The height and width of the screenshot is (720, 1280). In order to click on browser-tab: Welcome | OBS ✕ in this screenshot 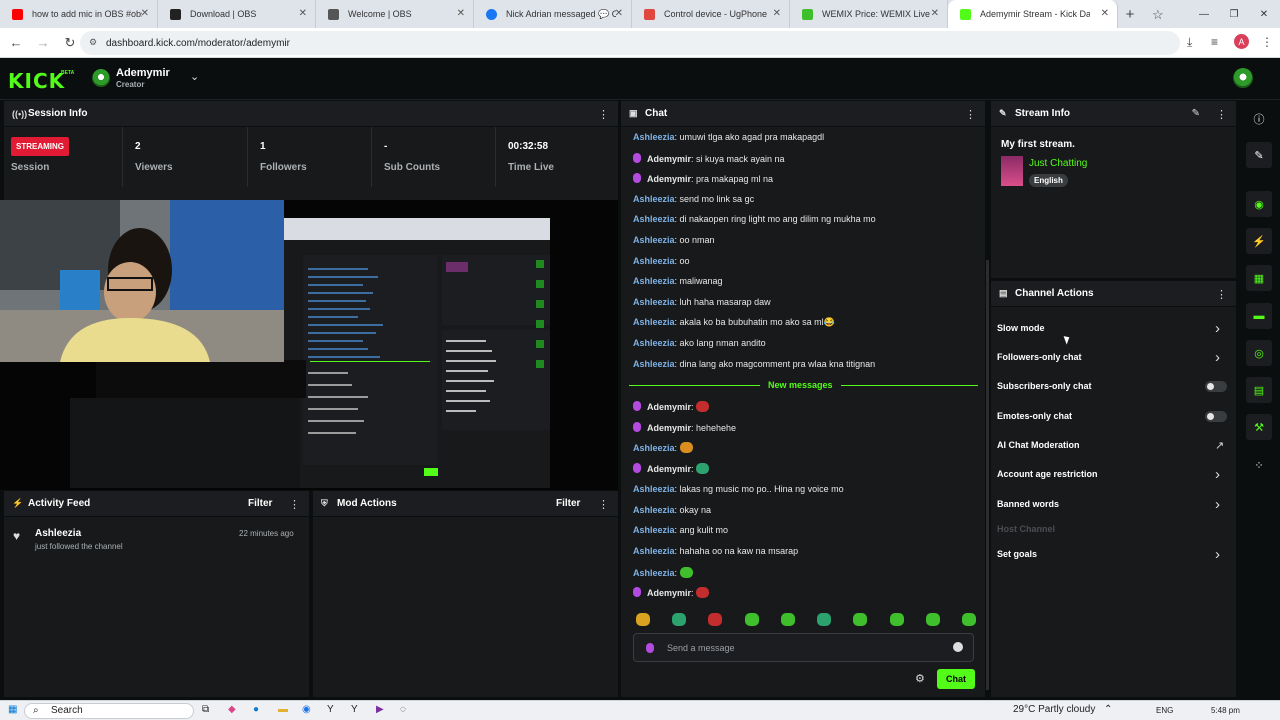, I will do `click(395, 14)`.